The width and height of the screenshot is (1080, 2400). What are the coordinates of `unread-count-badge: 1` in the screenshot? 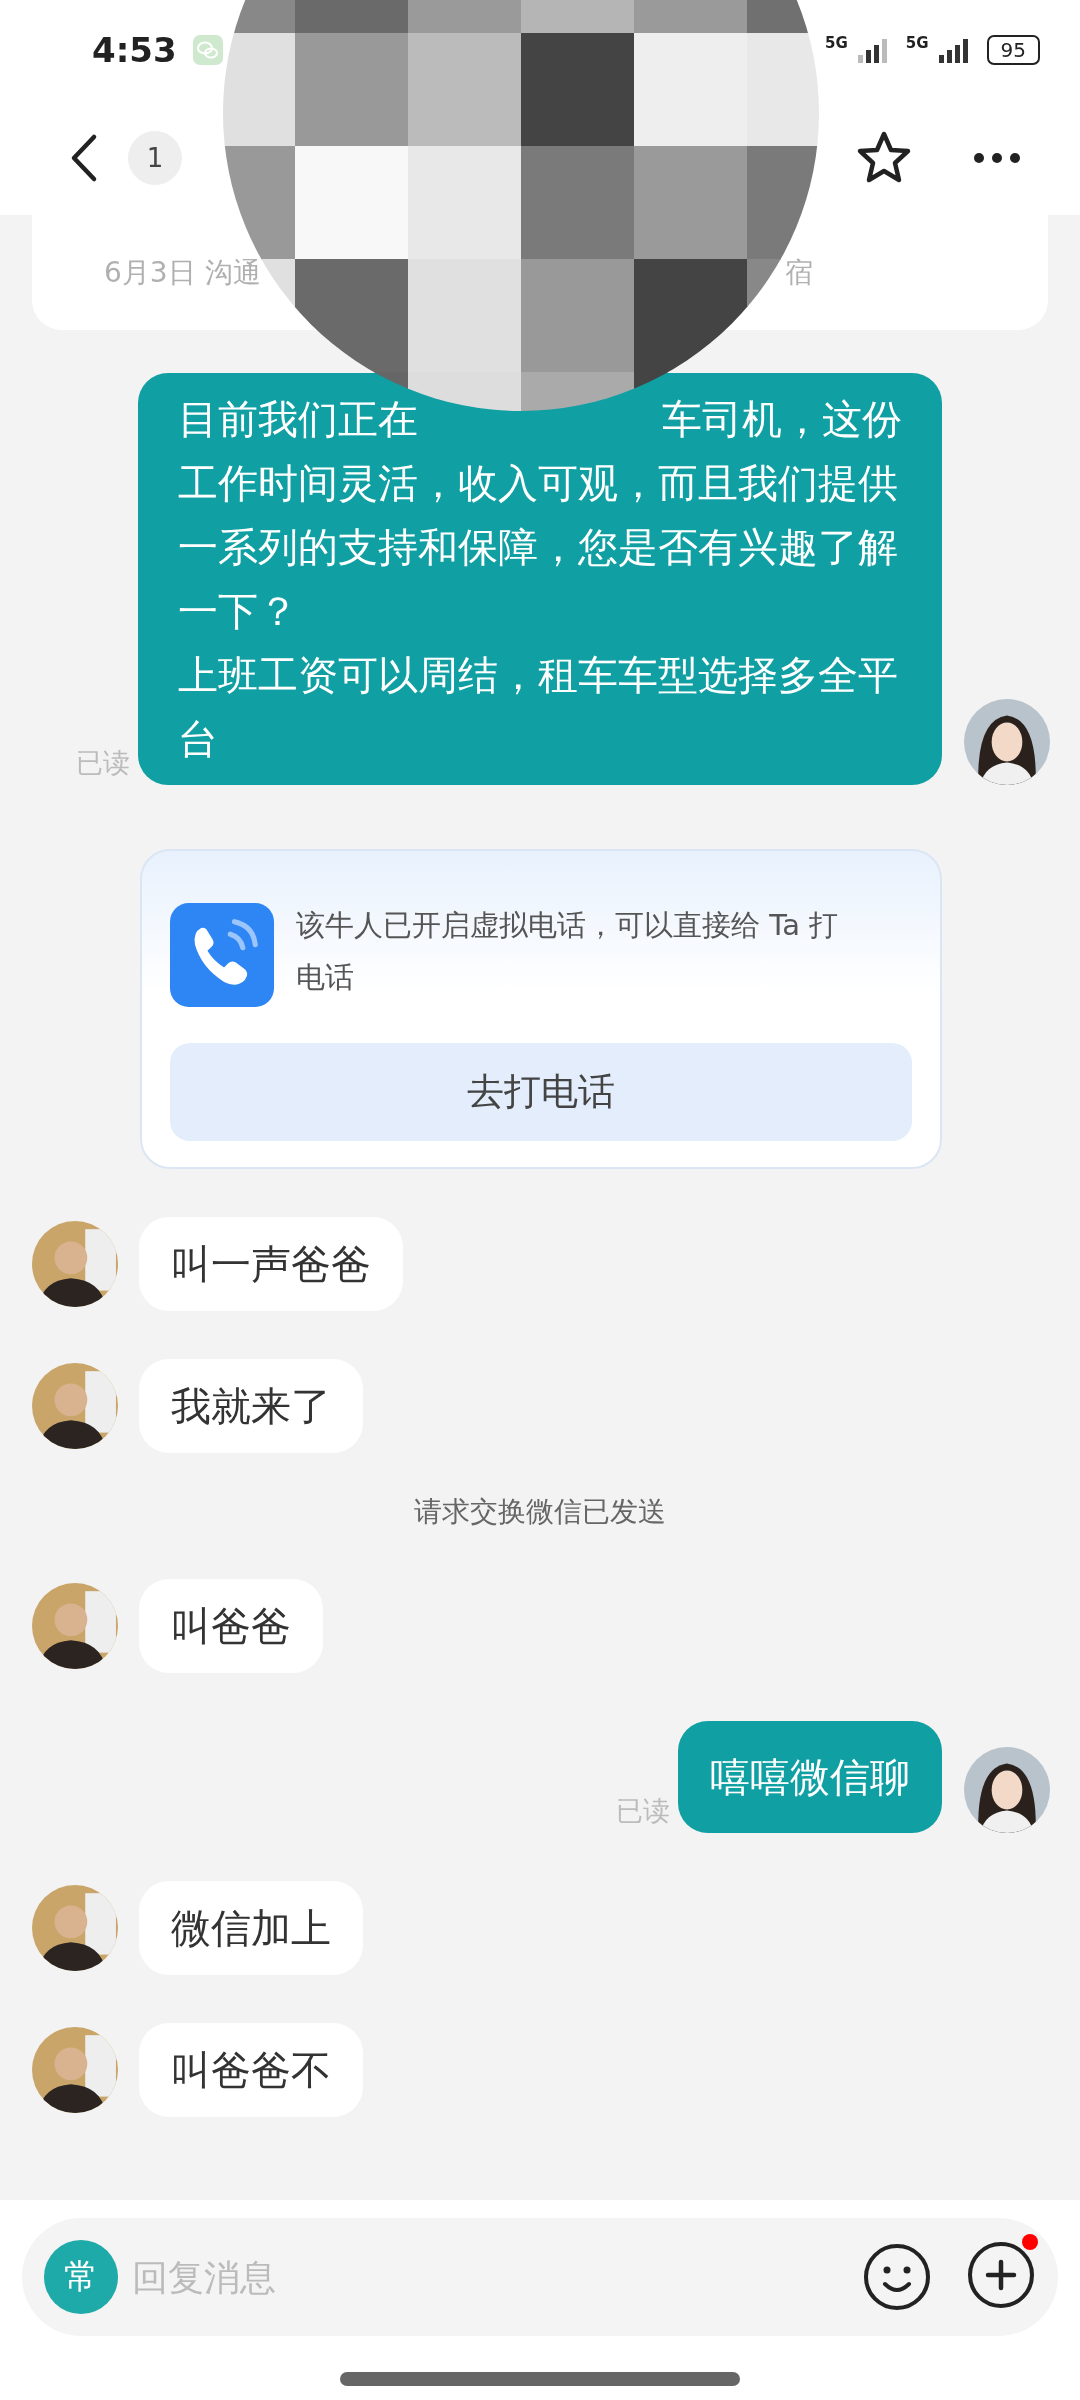 It's located at (155, 157).